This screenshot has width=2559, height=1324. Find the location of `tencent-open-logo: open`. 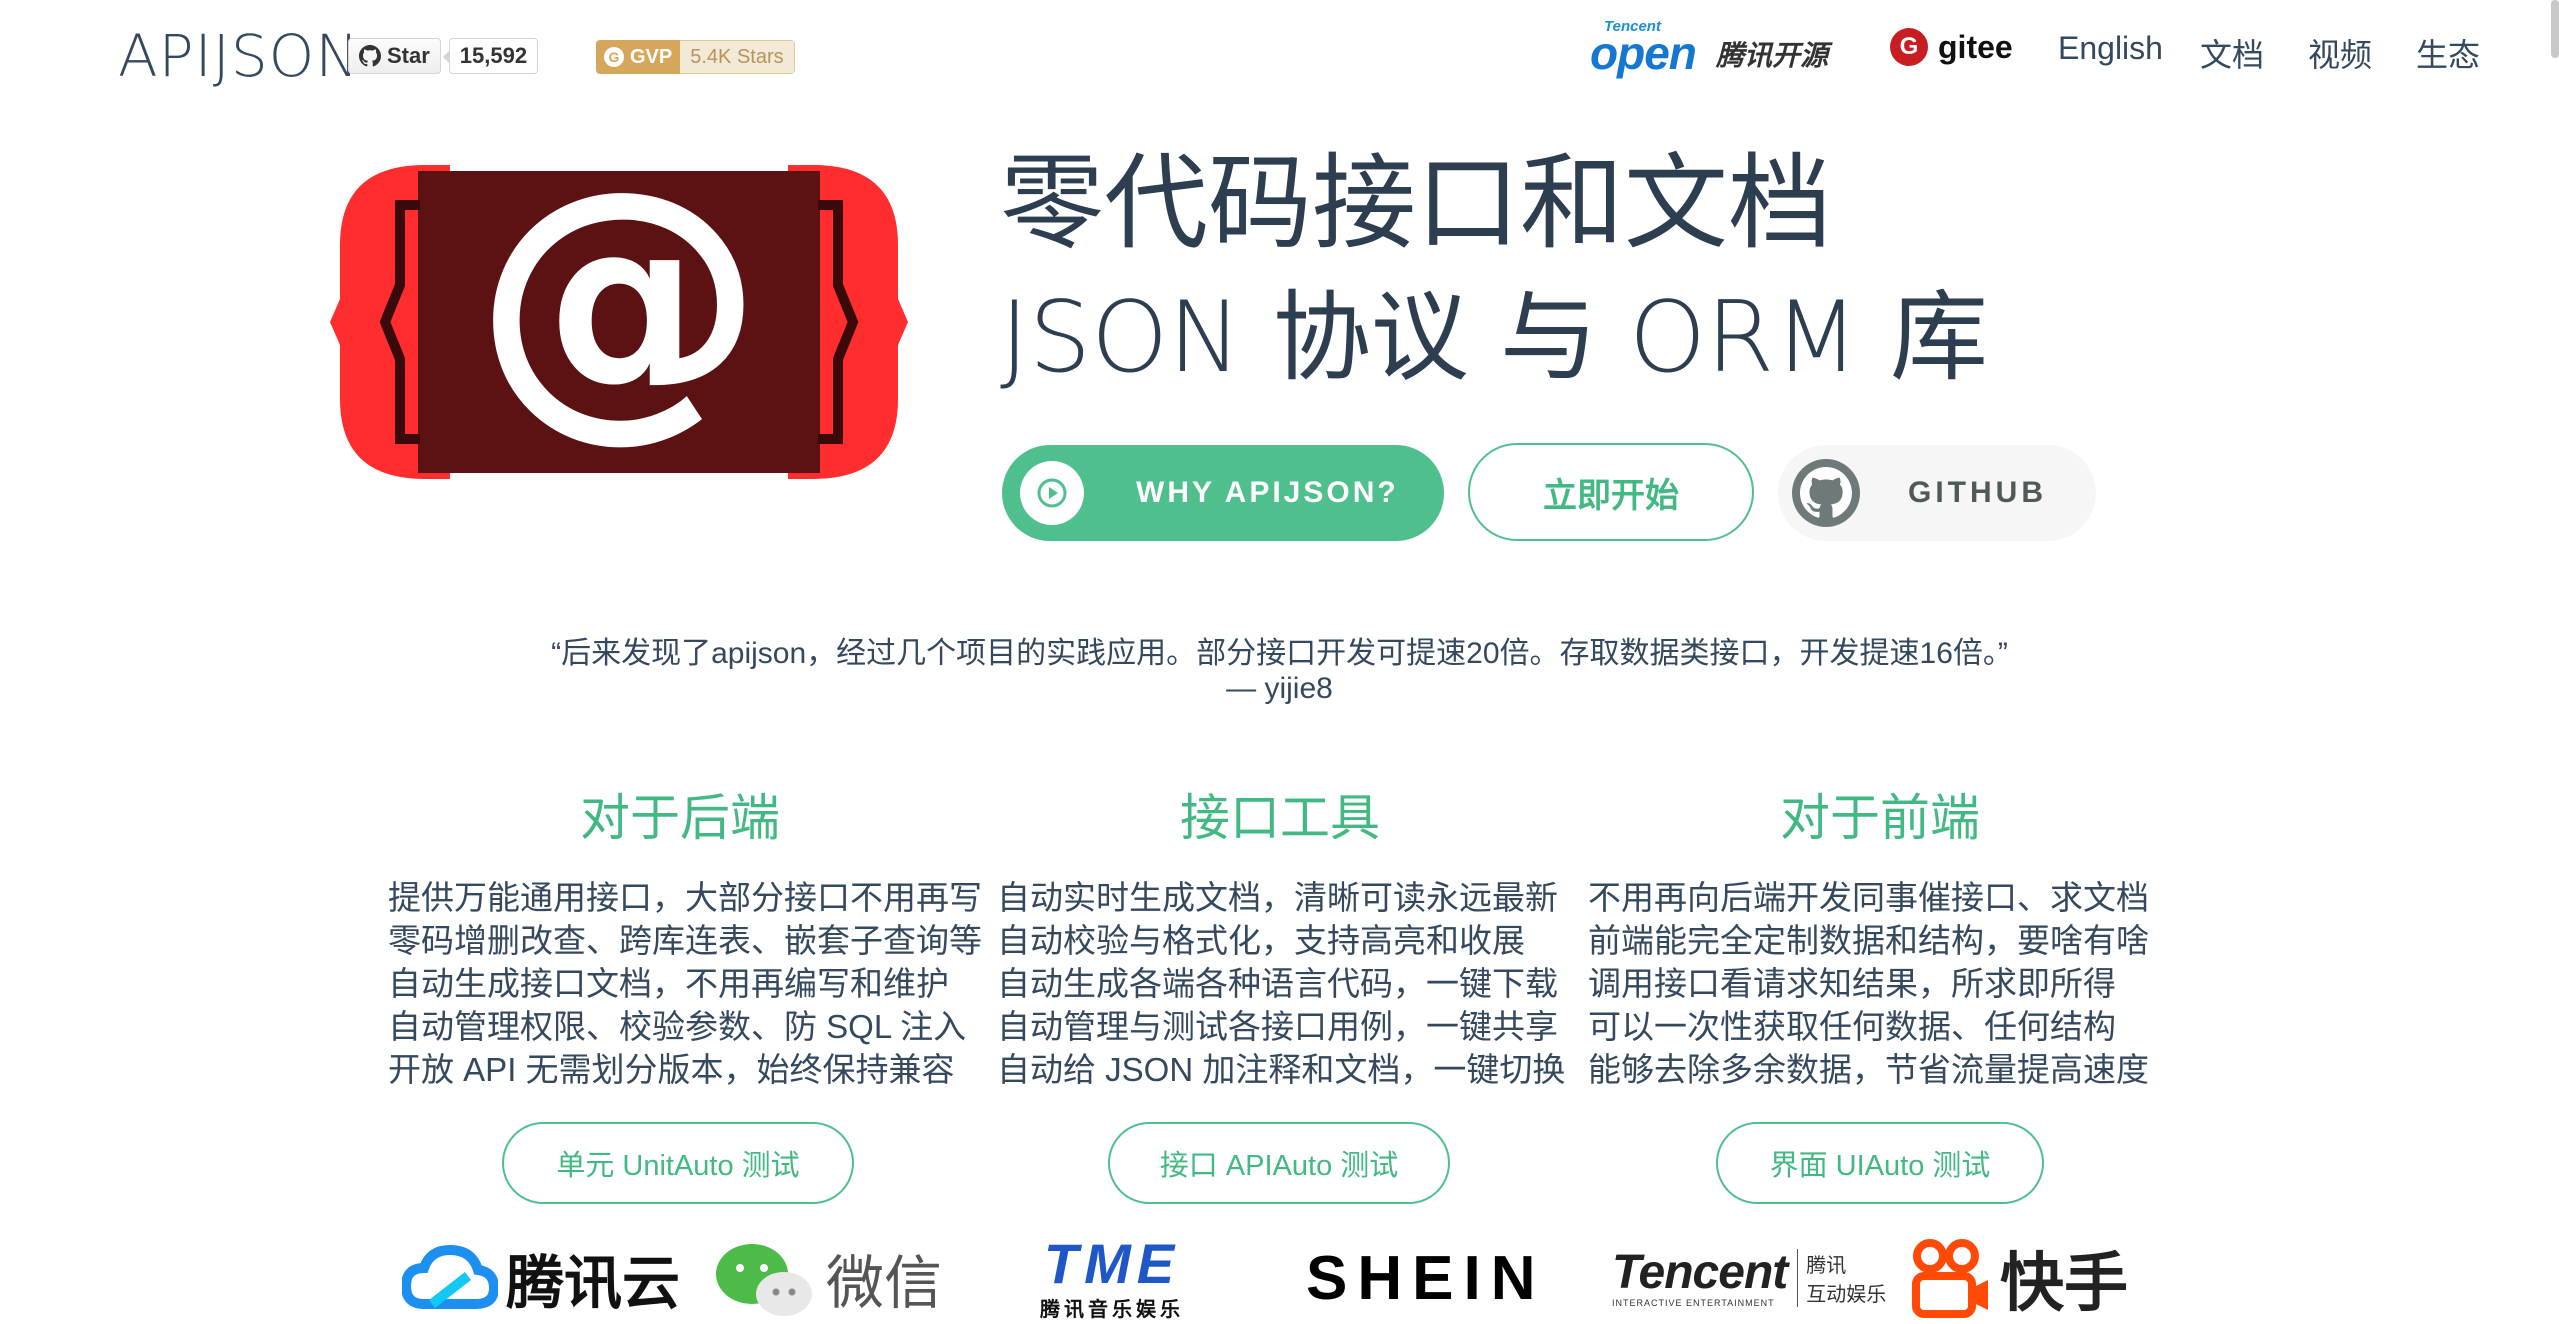

tencent-open-logo: open is located at coordinates (1643, 53).